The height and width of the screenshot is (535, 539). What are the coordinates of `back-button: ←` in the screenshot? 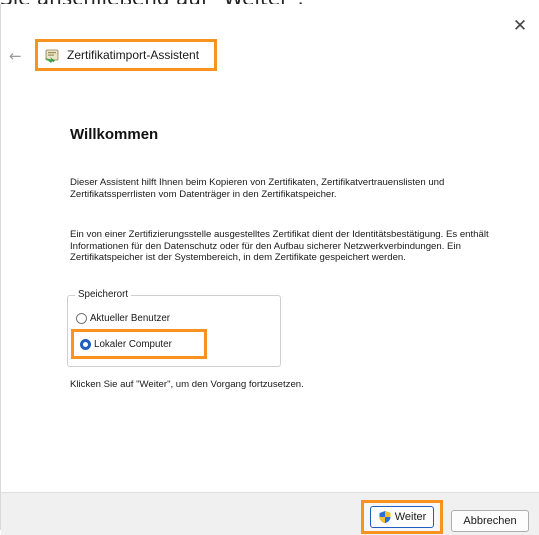 It's located at (17, 56).